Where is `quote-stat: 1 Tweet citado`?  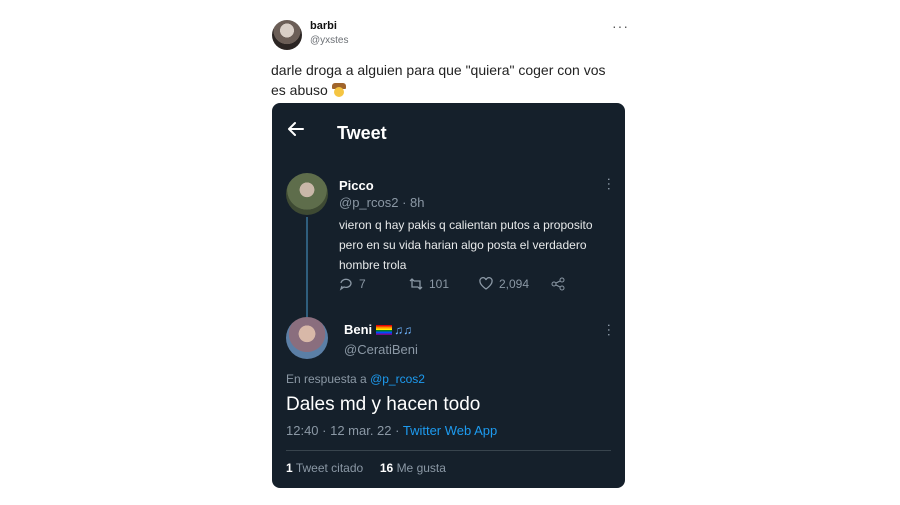
quote-stat: 1 Tweet citado is located at coordinates (324, 468).